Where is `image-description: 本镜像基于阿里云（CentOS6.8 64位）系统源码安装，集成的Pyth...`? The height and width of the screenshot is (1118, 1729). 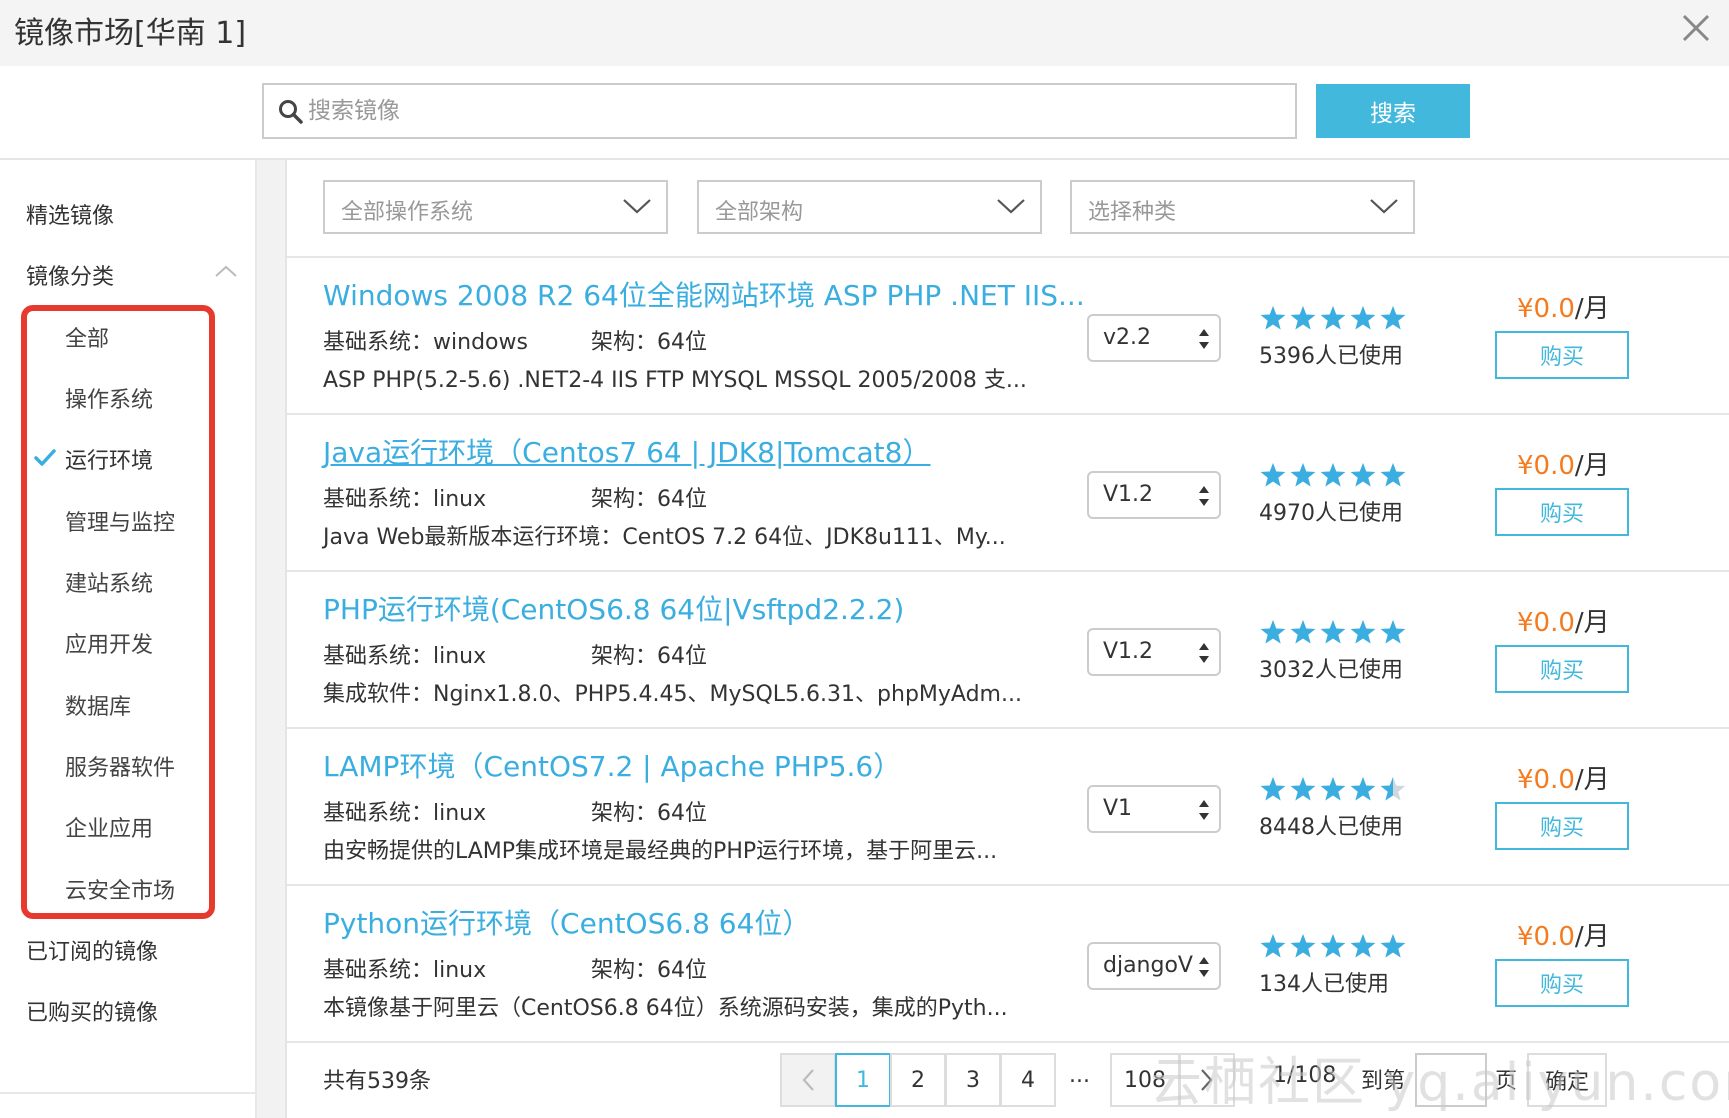
image-description: 本镜像基于阿里云（CentOS6.8 64位）系统源码安装，集成的Pyth... is located at coordinates (665, 1008).